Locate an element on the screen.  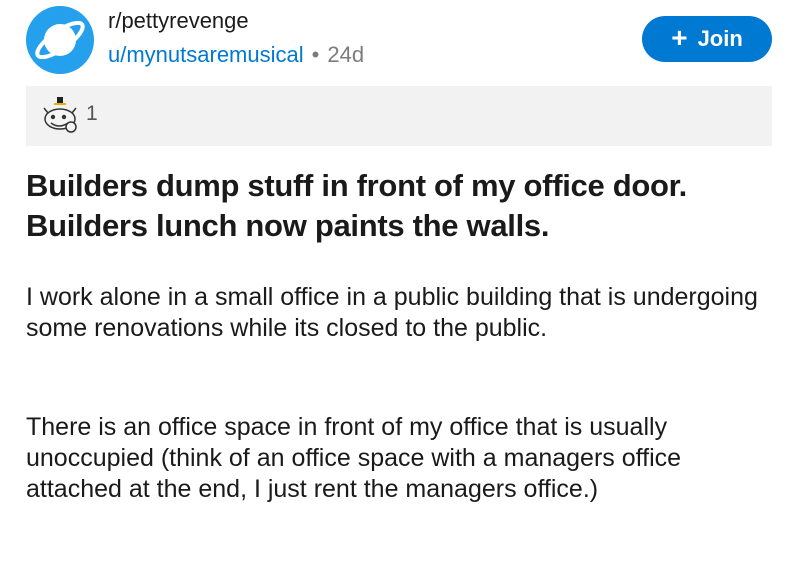
subreddit-avatar-icon is located at coordinates (60, 40).